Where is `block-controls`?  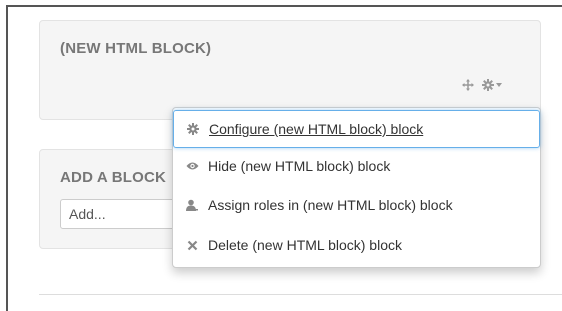 block-controls is located at coordinates (482, 85).